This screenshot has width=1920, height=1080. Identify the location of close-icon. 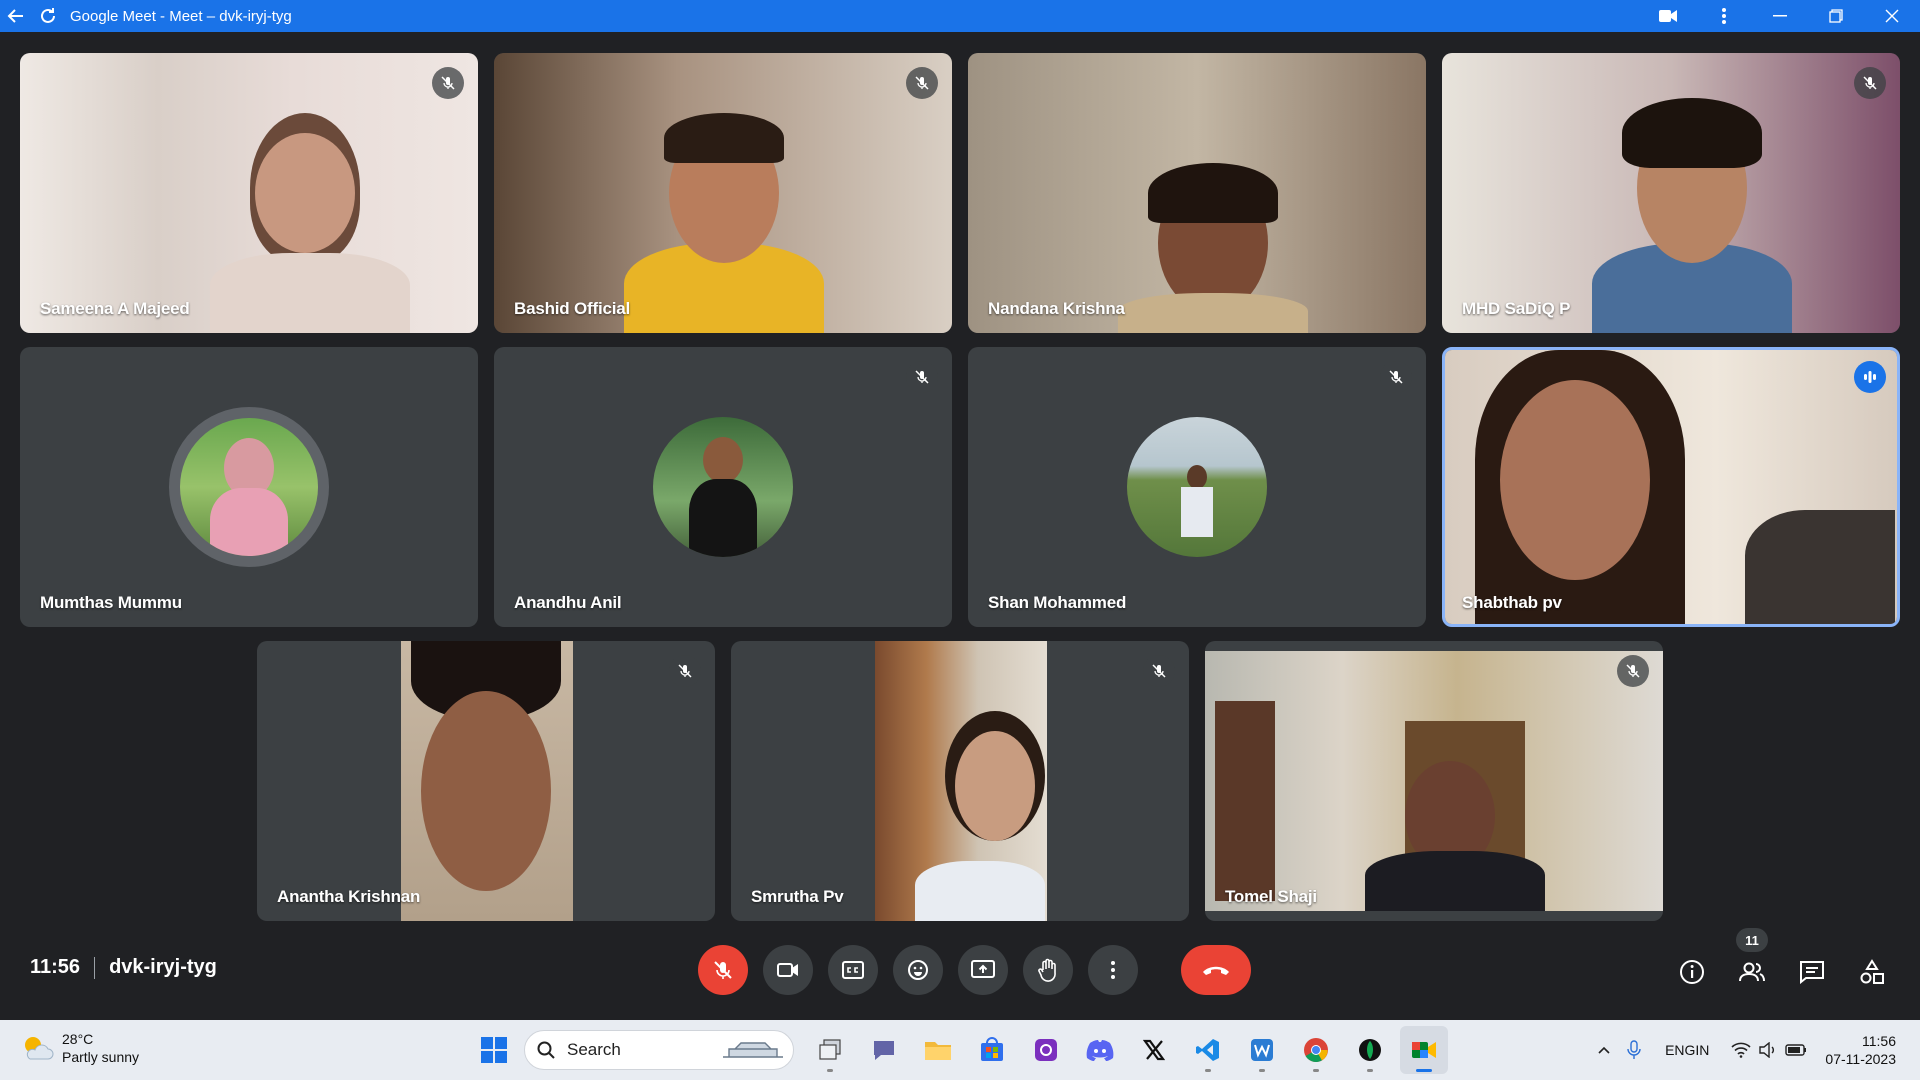
(1892, 16).